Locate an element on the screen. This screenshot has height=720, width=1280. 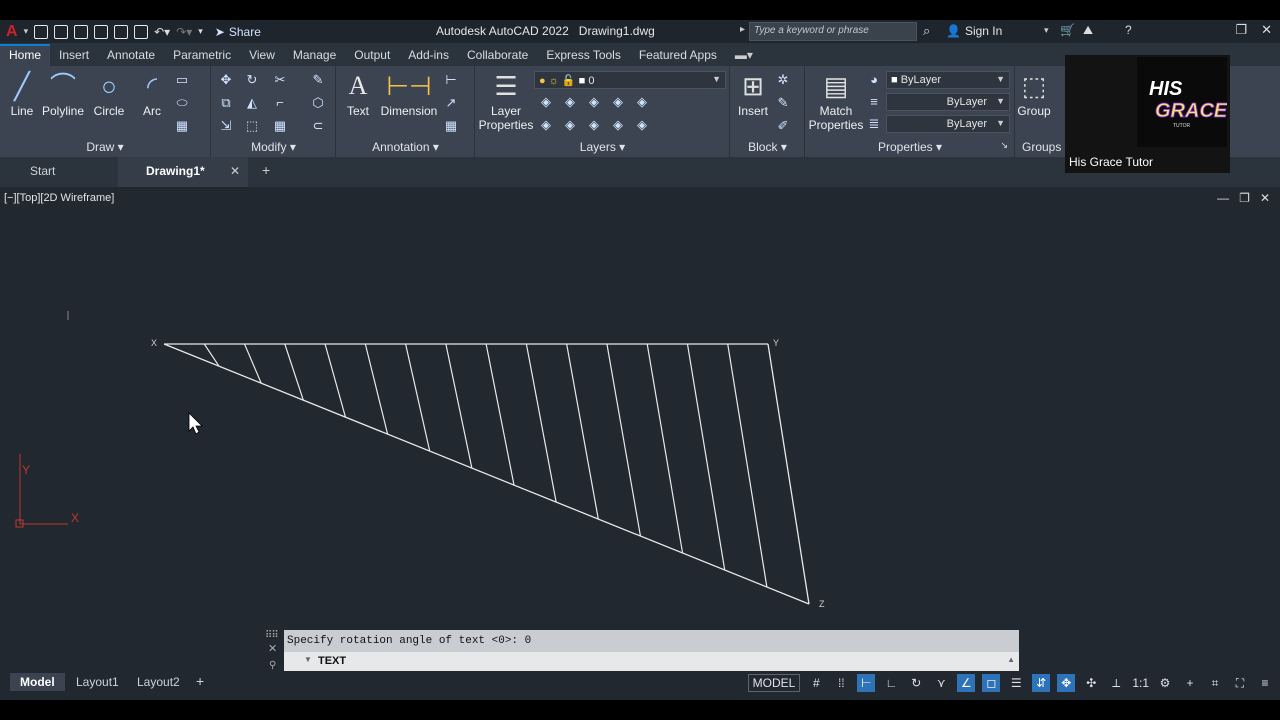
leader-icon: ↗ is located at coordinates (451, 103).